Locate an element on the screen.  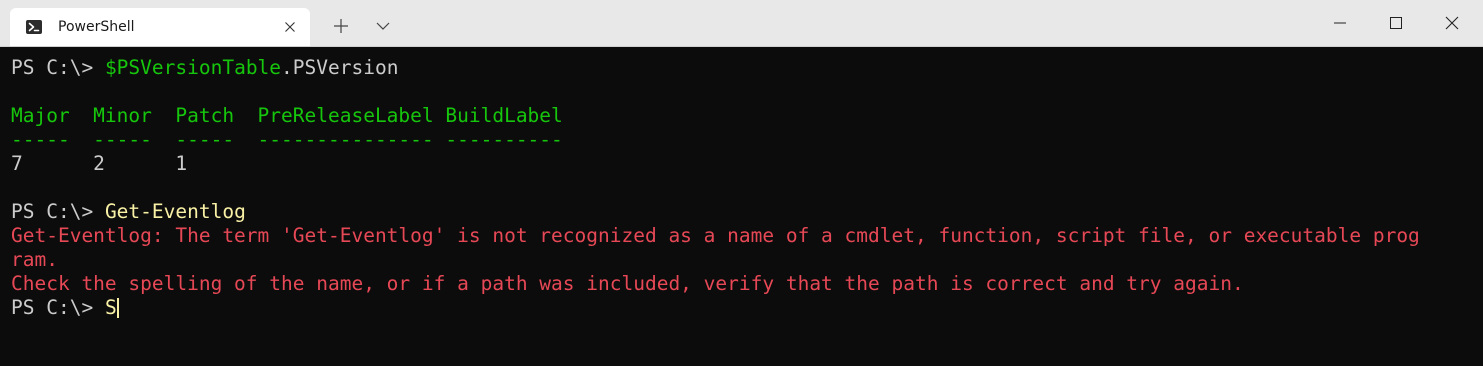
text-cursor is located at coordinates (117, 308).